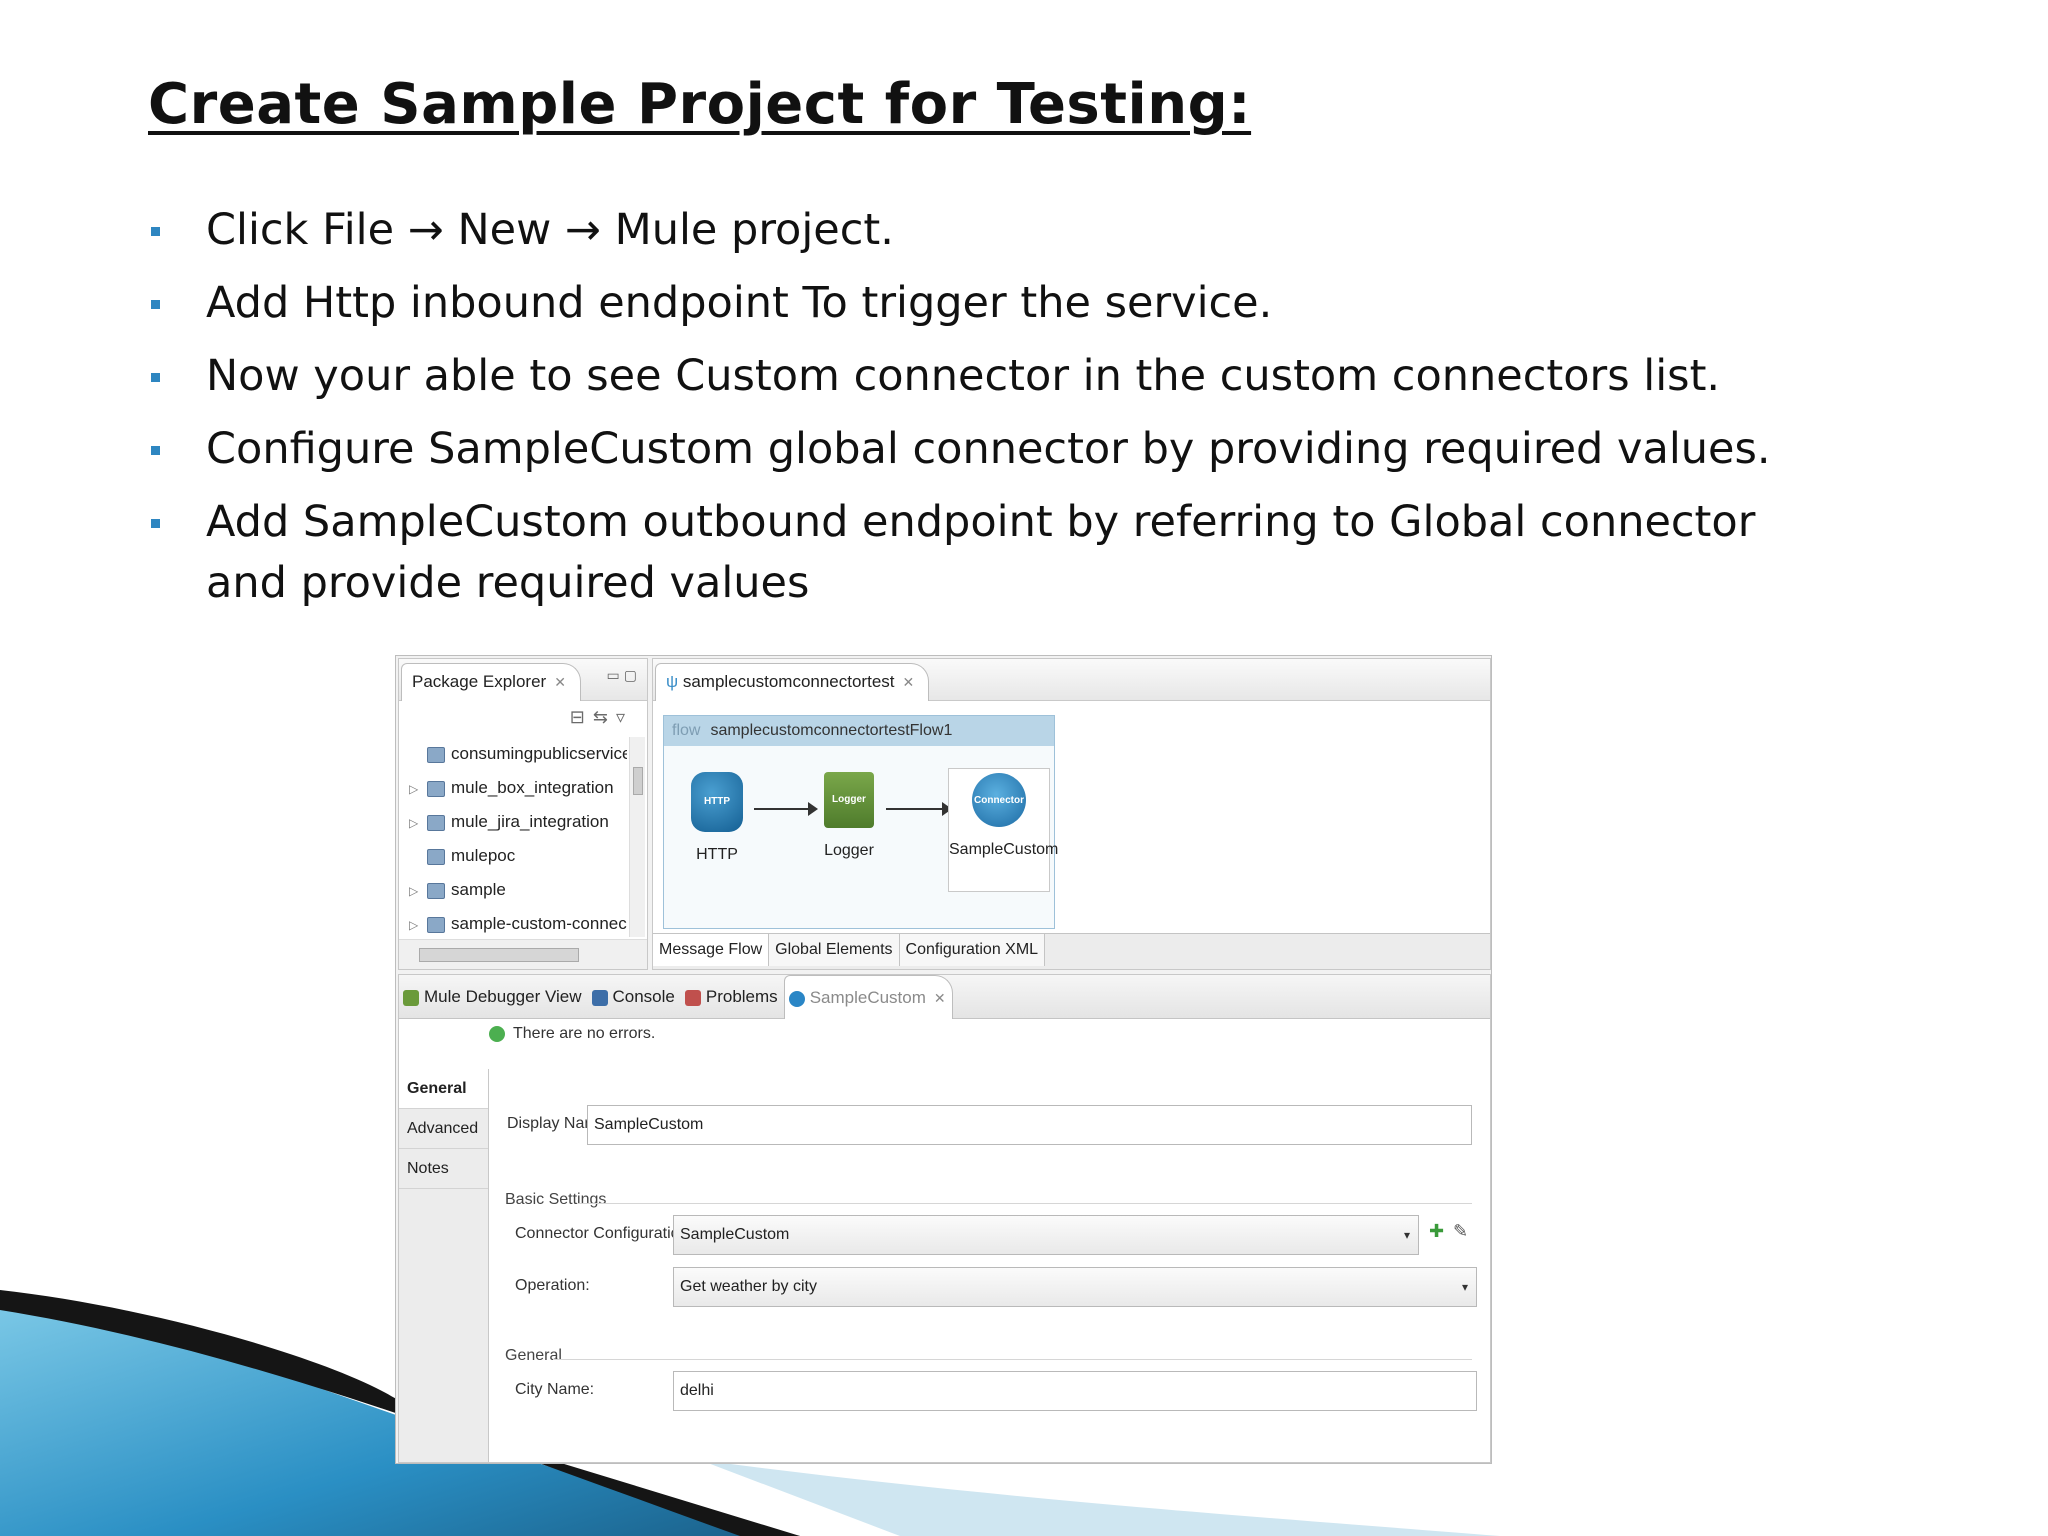 The image size is (2048, 1536). What do you see at coordinates (692, 997) in the screenshot?
I see `problems-icon` at bounding box center [692, 997].